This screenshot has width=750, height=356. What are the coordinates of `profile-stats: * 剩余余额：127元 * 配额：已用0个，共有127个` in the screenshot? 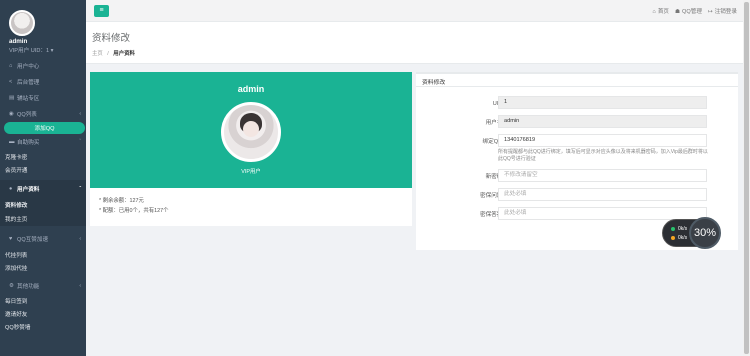 It's located at (251, 207).